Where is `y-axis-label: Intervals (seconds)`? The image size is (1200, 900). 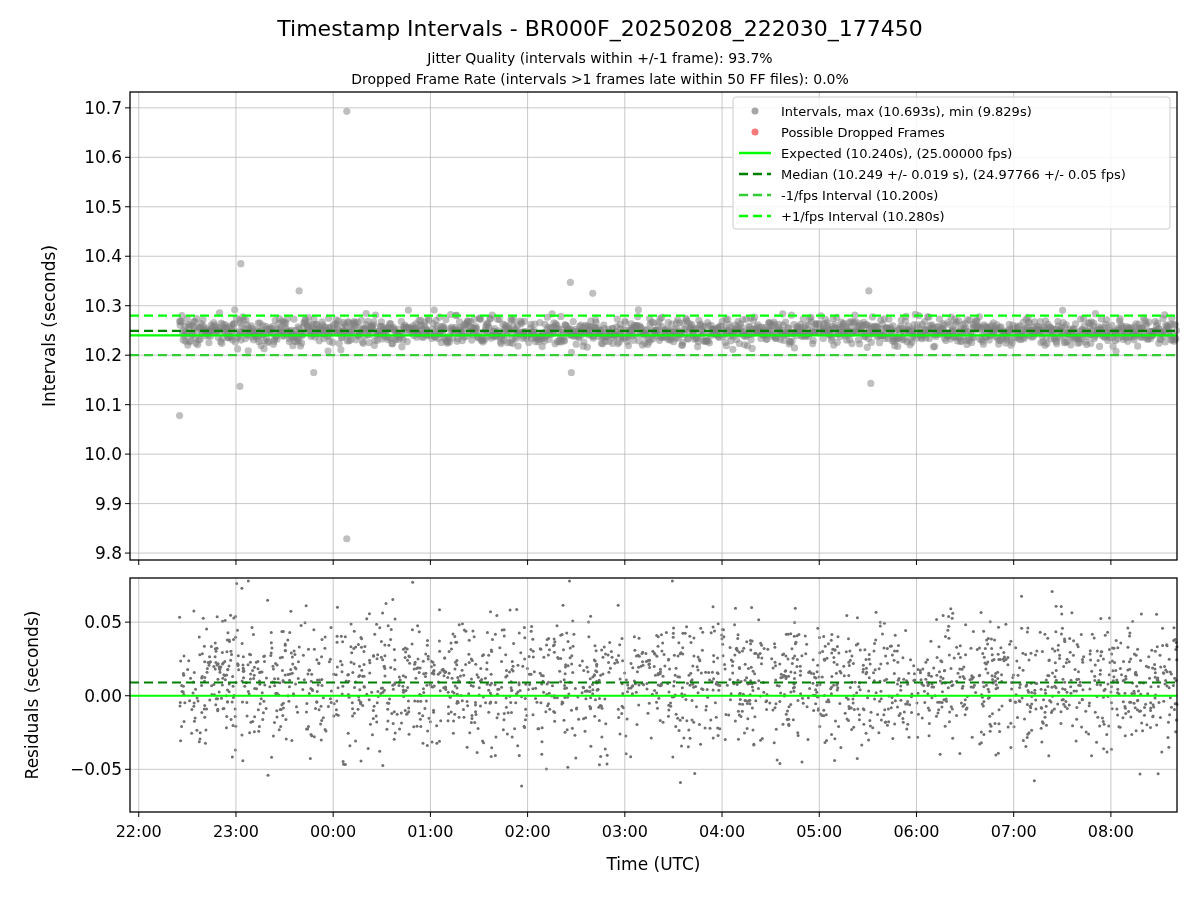 y-axis-label: Intervals (seconds) is located at coordinates (49, 326).